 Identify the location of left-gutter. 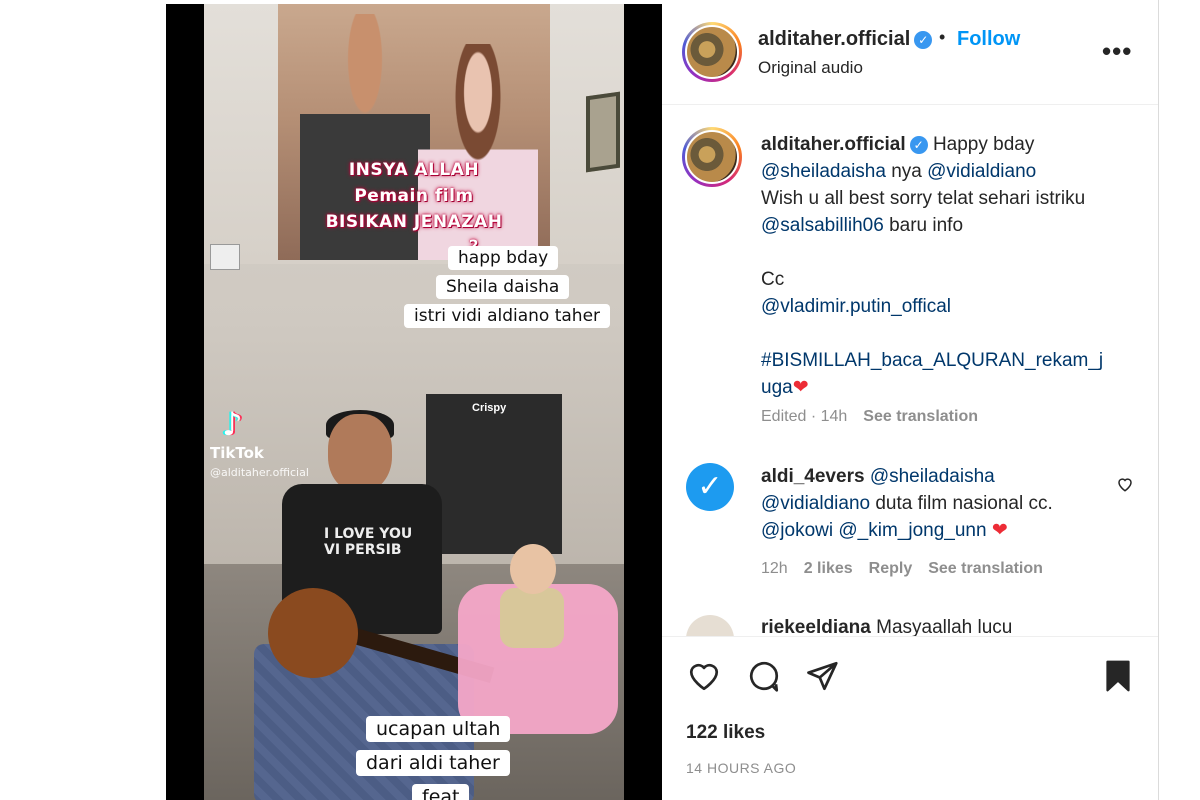
(83, 400).